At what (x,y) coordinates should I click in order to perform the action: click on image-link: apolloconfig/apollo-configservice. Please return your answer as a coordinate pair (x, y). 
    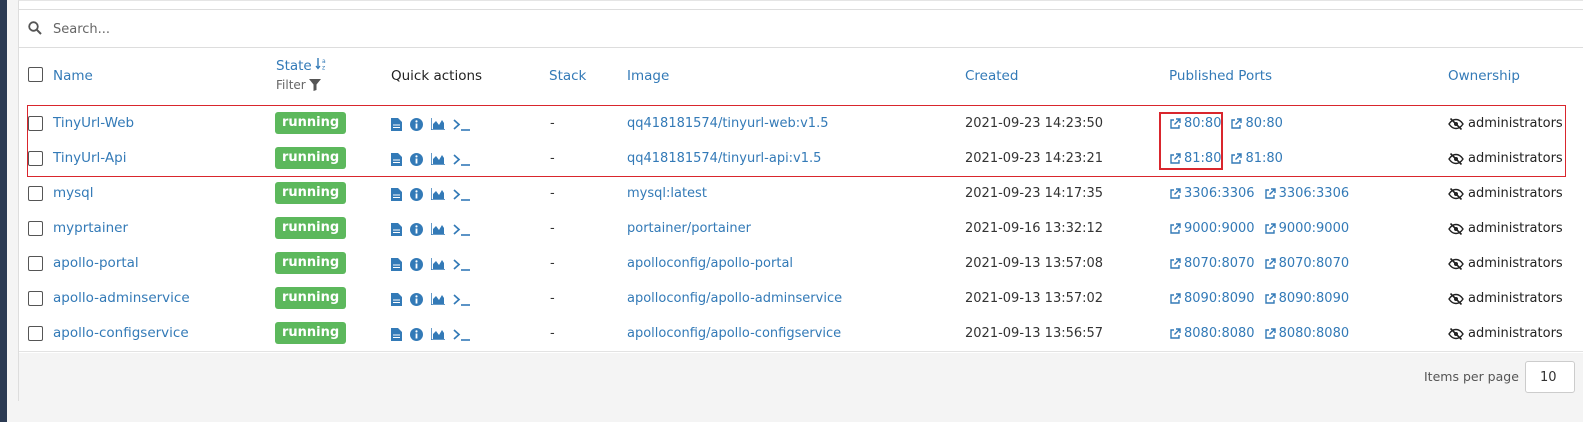
    Looking at the image, I should click on (734, 333).